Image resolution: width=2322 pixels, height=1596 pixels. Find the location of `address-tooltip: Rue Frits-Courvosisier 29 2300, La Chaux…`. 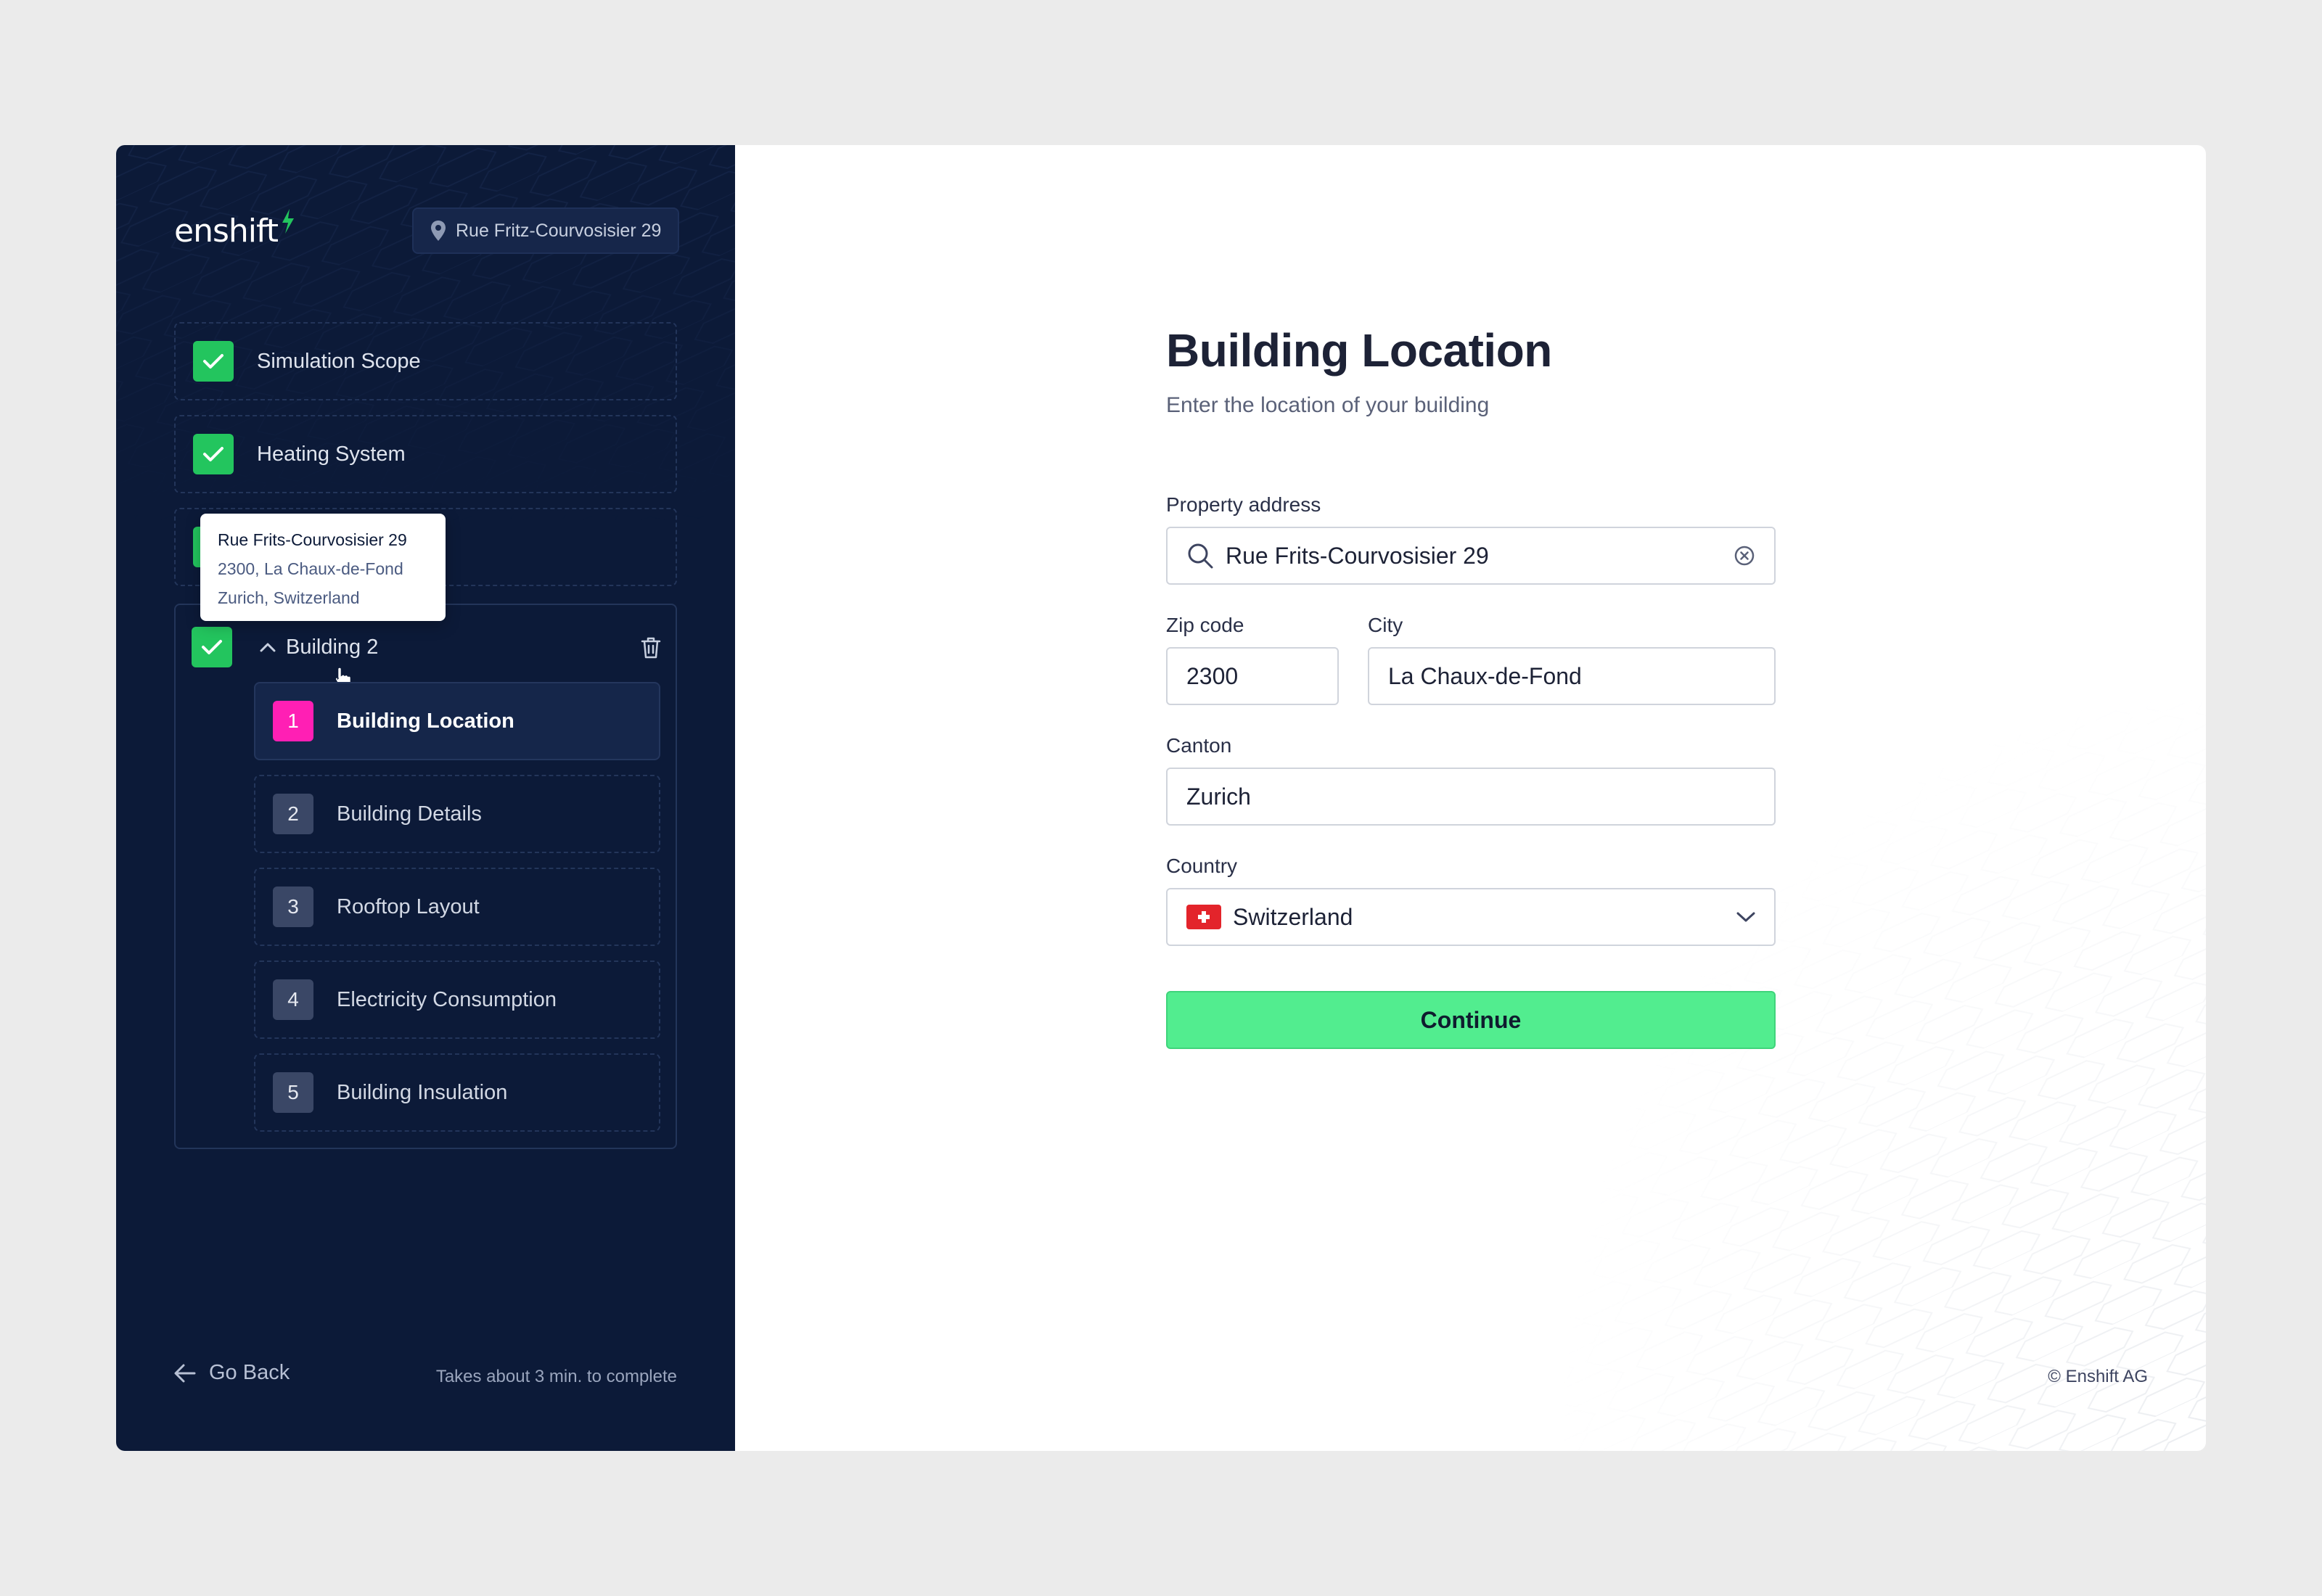

address-tooltip: Rue Frits-Courvosisier 29 2300, La Chaux… is located at coordinates (323, 567).